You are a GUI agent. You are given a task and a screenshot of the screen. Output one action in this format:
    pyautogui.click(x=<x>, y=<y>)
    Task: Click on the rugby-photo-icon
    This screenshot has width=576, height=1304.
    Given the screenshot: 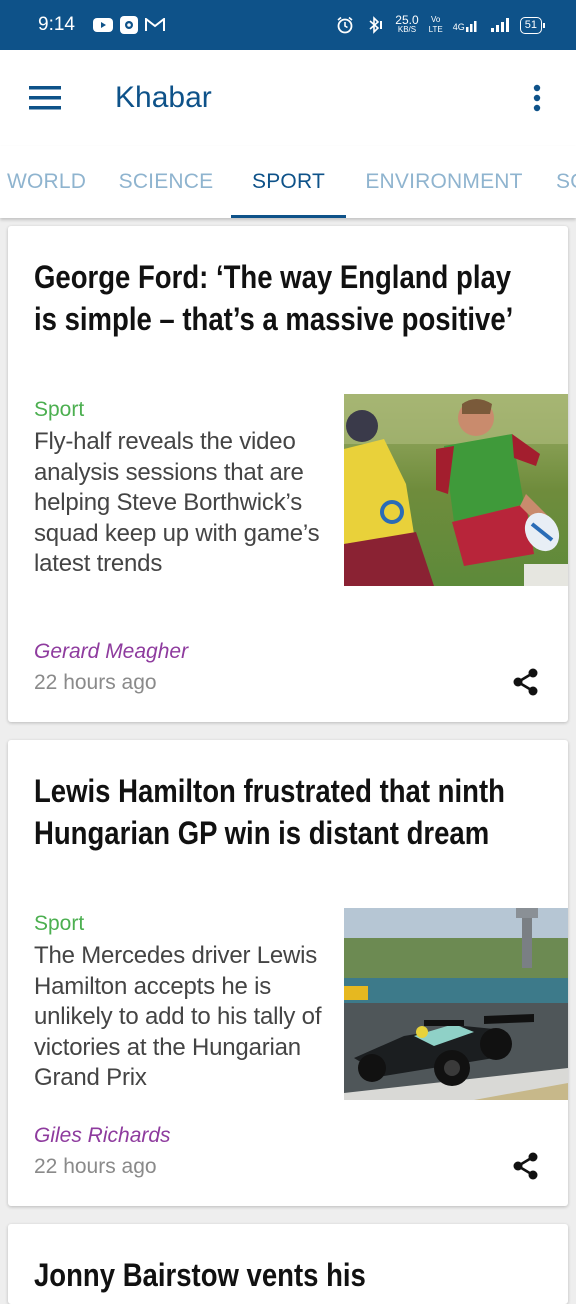 What is the action you would take?
    pyautogui.click(x=456, y=490)
    